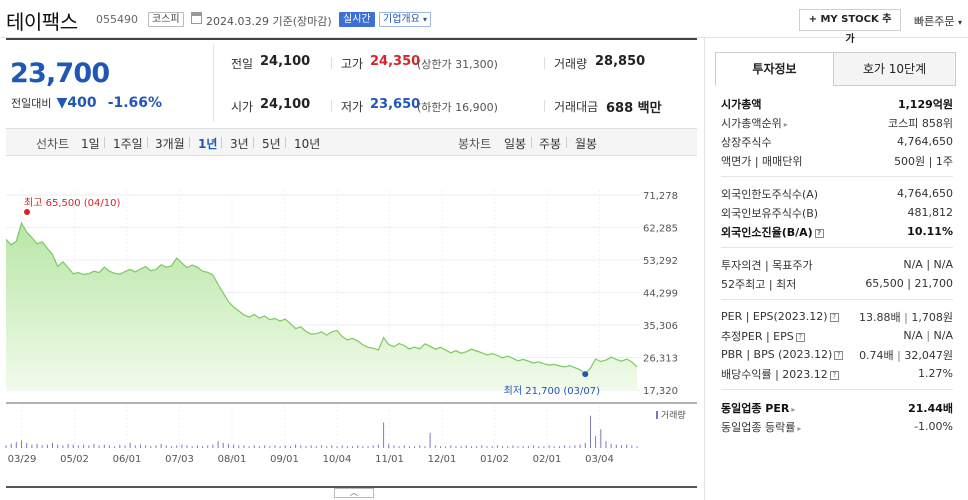 The width and height of the screenshot is (968, 500). What do you see at coordinates (239, 143) in the screenshot?
I see `period-tab-3y: 3년` at bounding box center [239, 143].